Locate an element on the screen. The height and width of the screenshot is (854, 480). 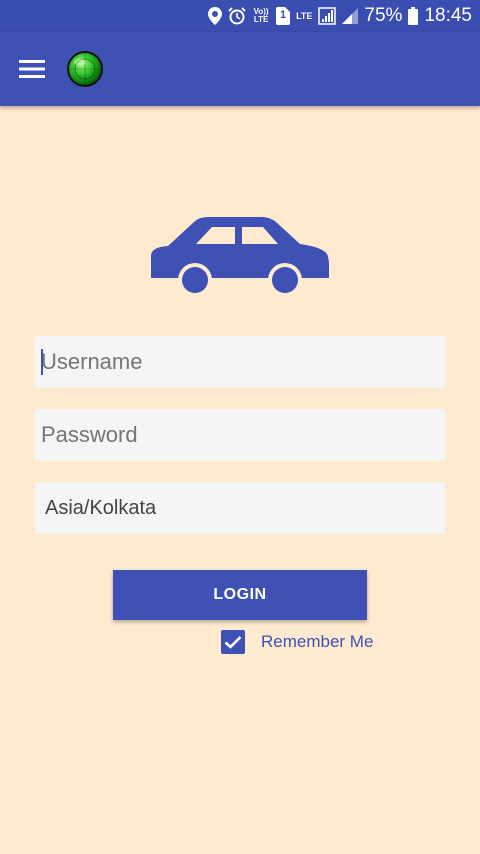
remember-me-checkbox is located at coordinates (233, 642).